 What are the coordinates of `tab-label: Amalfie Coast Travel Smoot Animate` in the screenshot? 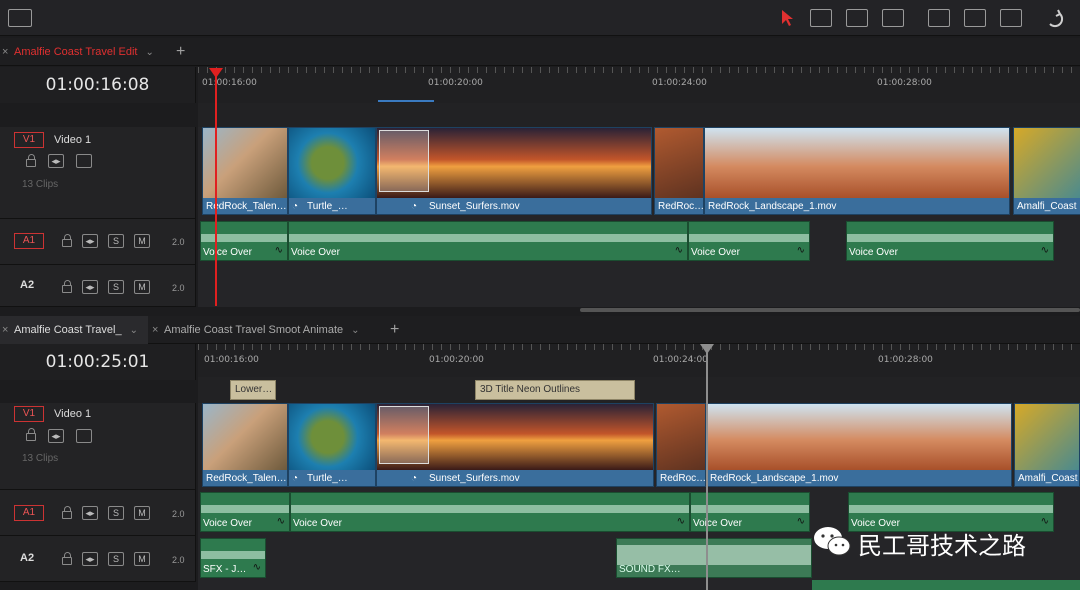 It's located at (254, 330).